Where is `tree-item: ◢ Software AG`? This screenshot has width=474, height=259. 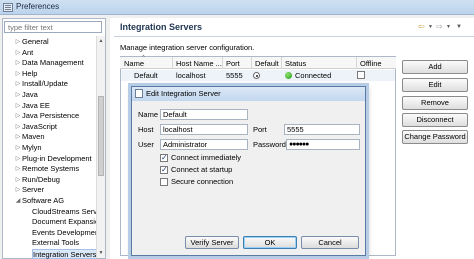 tree-item: ◢ Software AG is located at coordinates (40, 201).